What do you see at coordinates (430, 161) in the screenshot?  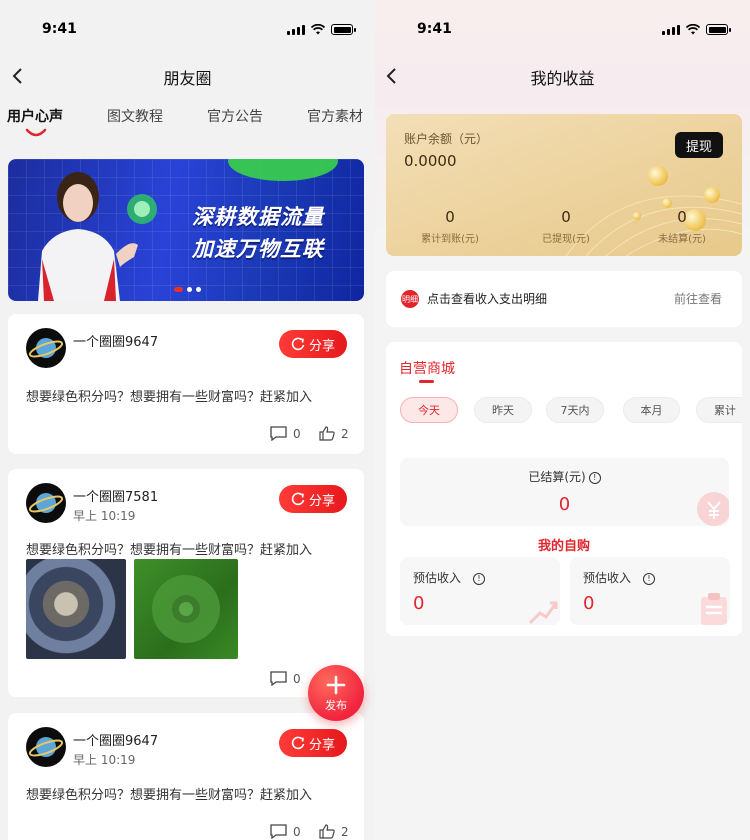 I see `balance-amount: 0.0000` at bounding box center [430, 161].